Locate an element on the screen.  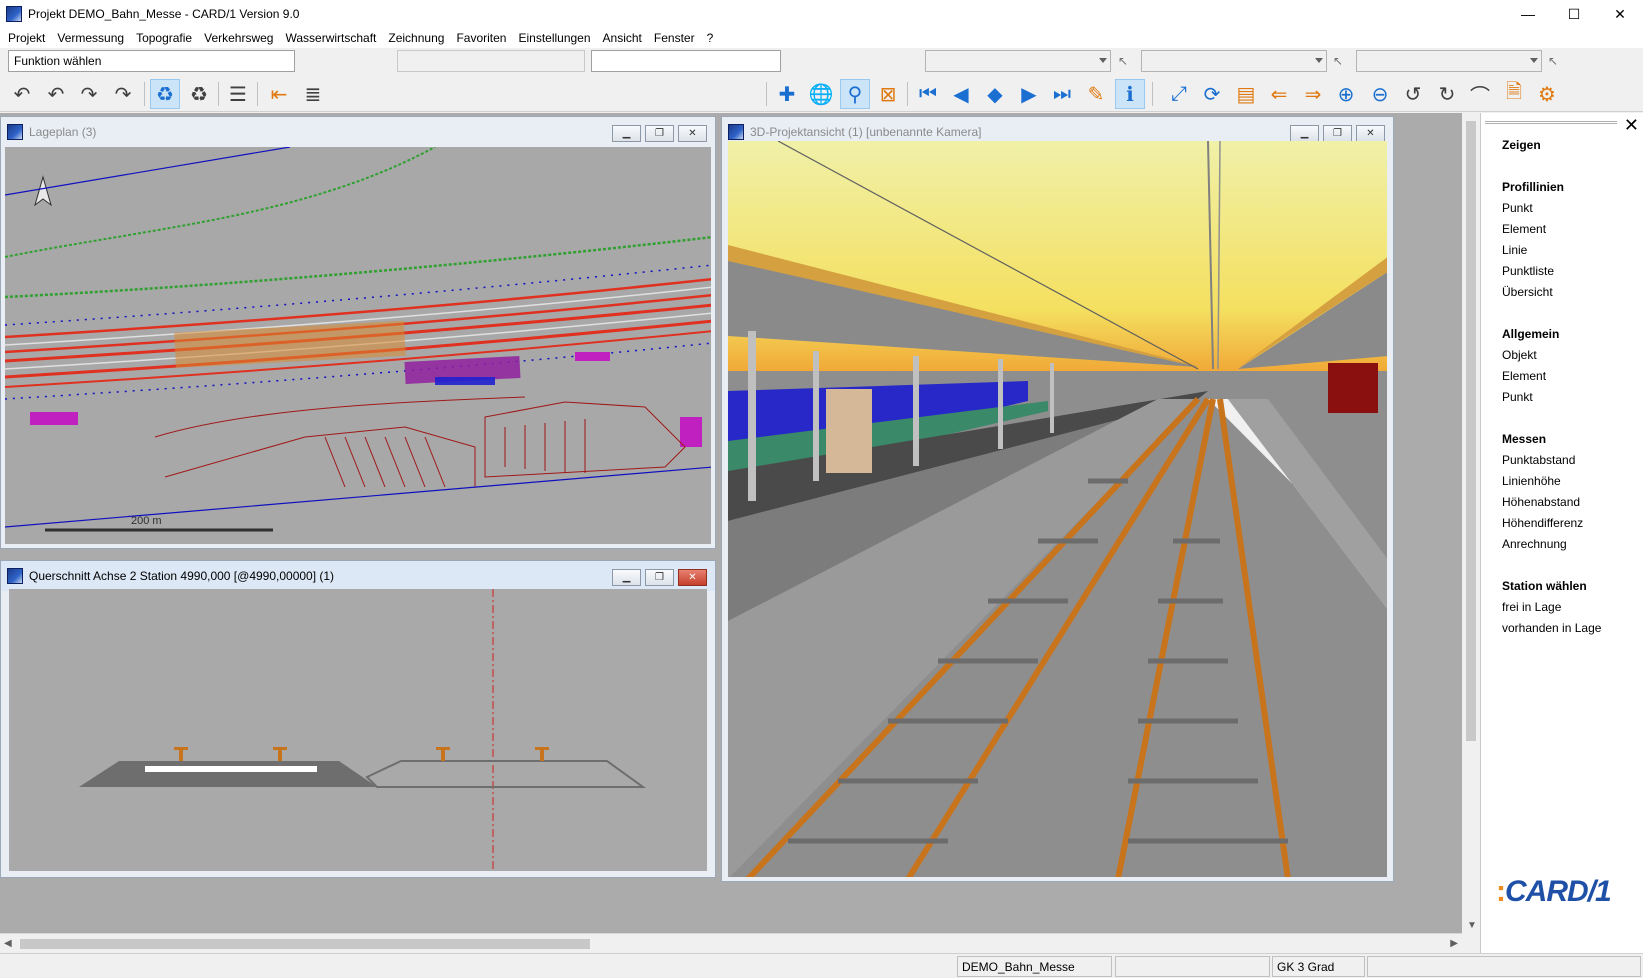
prev-icon: ◀ is located at coordinates (961, 94).